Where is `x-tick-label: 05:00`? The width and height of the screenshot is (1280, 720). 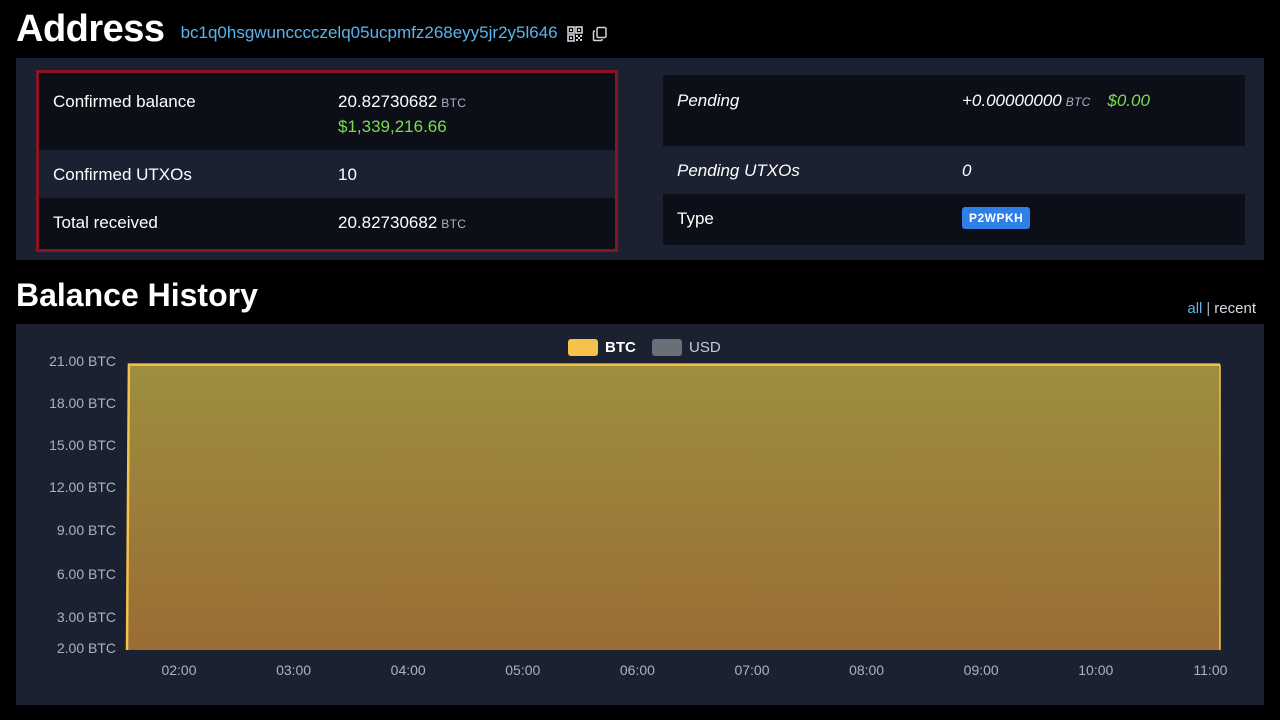
x-tick-label: 05:00 is located at coordinates (522, 670).